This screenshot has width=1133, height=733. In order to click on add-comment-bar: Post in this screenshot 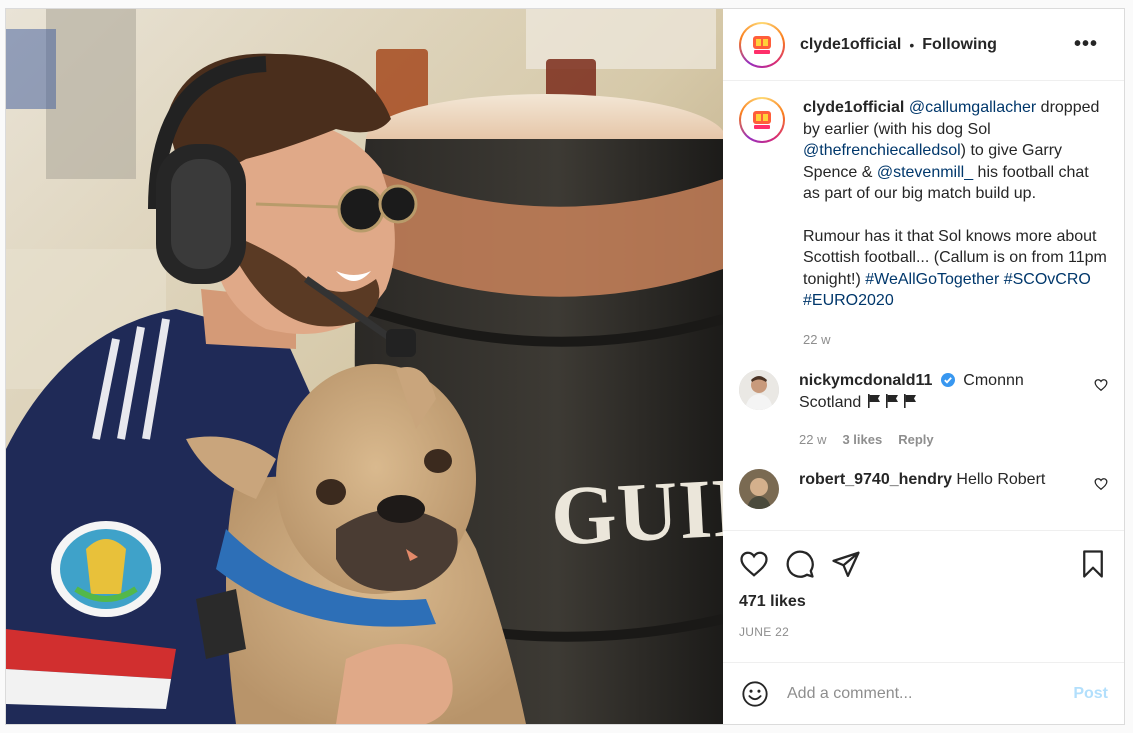, I will do `click(923, 693)`.